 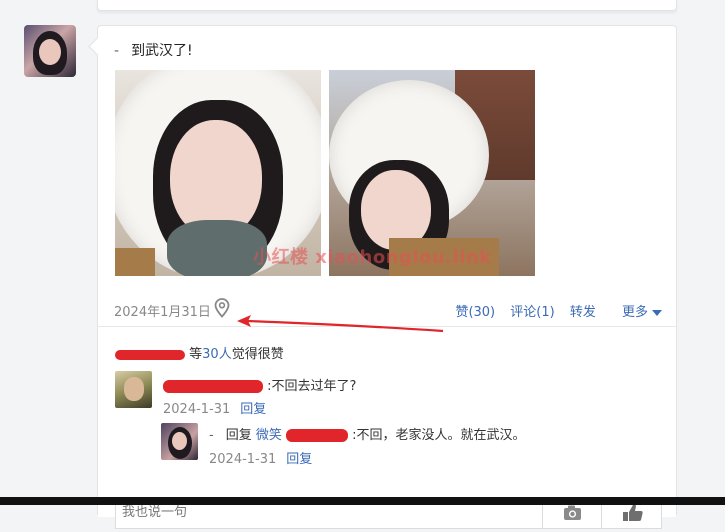 What do you see at coordinates (439, 435) in the screenshot?
I see `reply-text: :不回，老家没人。就在武汉。` at bounding box center [439, 435].